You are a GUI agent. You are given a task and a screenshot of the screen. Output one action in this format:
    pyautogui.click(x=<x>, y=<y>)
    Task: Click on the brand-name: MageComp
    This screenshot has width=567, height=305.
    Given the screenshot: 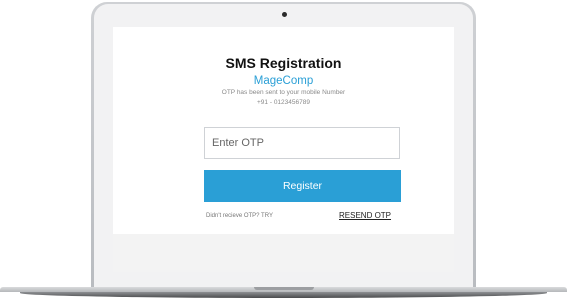 What is the action you would take?
    pyautogui.click(x=283, y=81)
    